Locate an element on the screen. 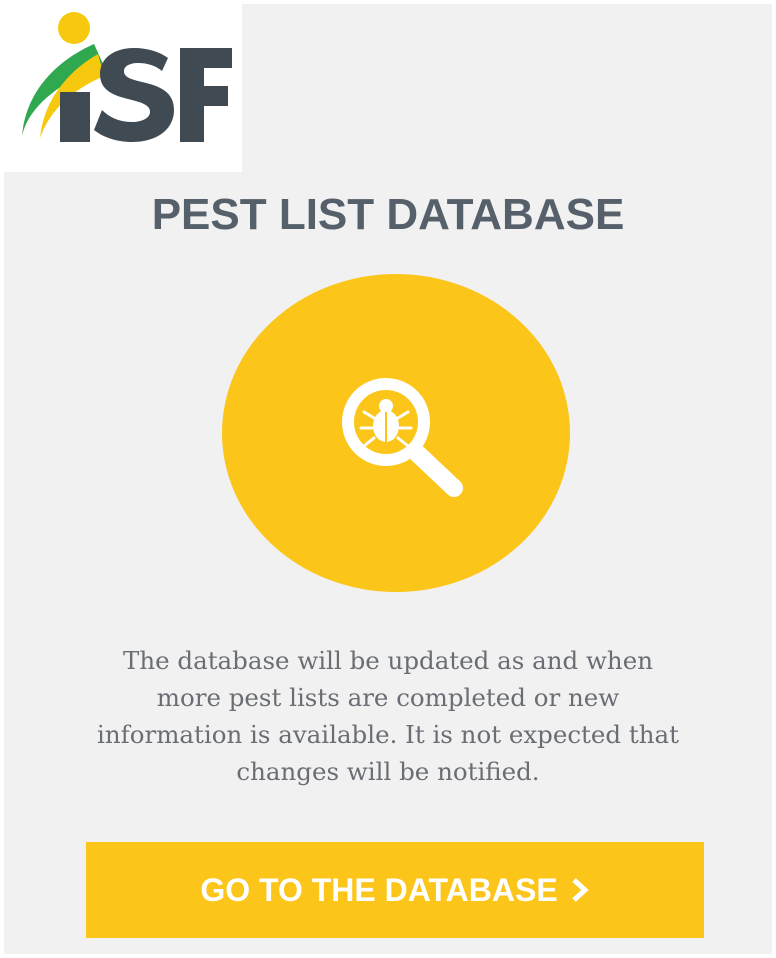  go-to-database-button: GO TO THE DATABASE is located at coordinates (395, 890).